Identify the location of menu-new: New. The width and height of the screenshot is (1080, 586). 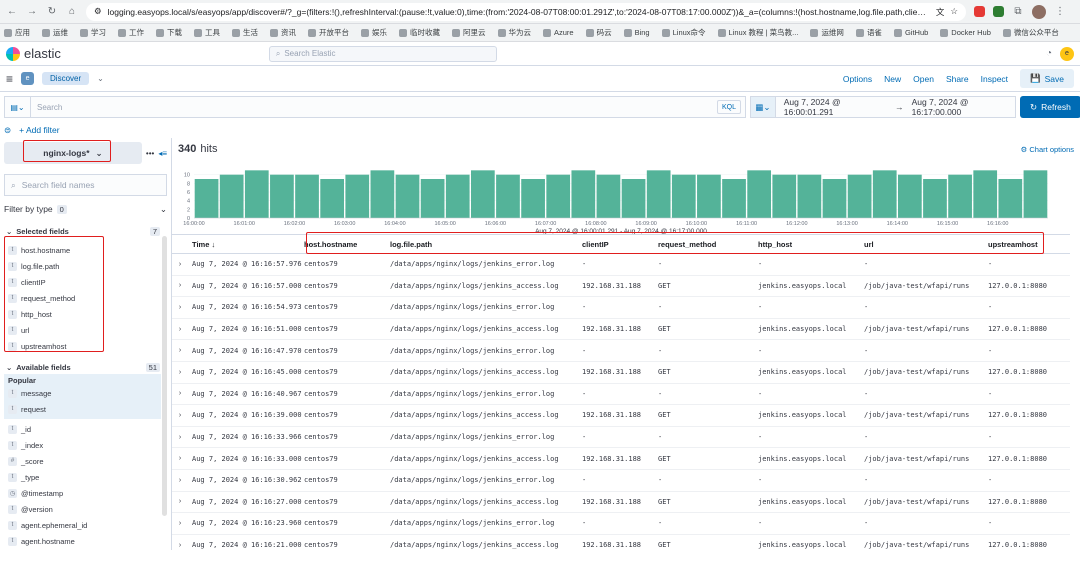
(892, 79).